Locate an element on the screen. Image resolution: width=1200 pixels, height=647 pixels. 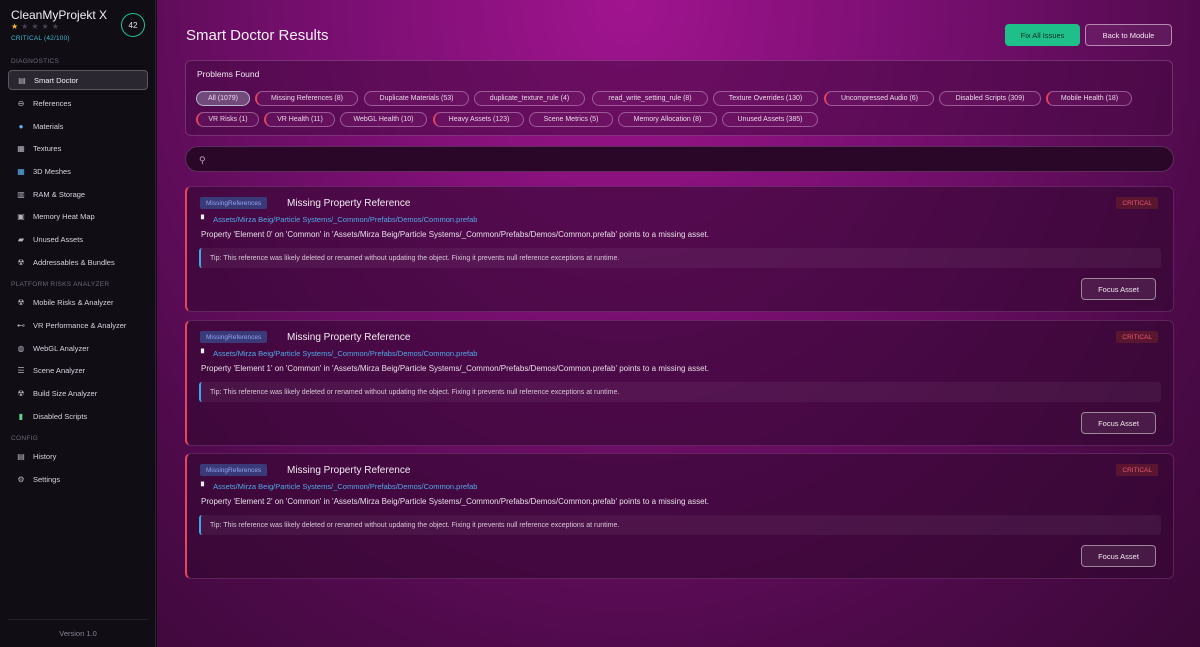
folder-icon: ▰ is located at coordinates (21, 239).